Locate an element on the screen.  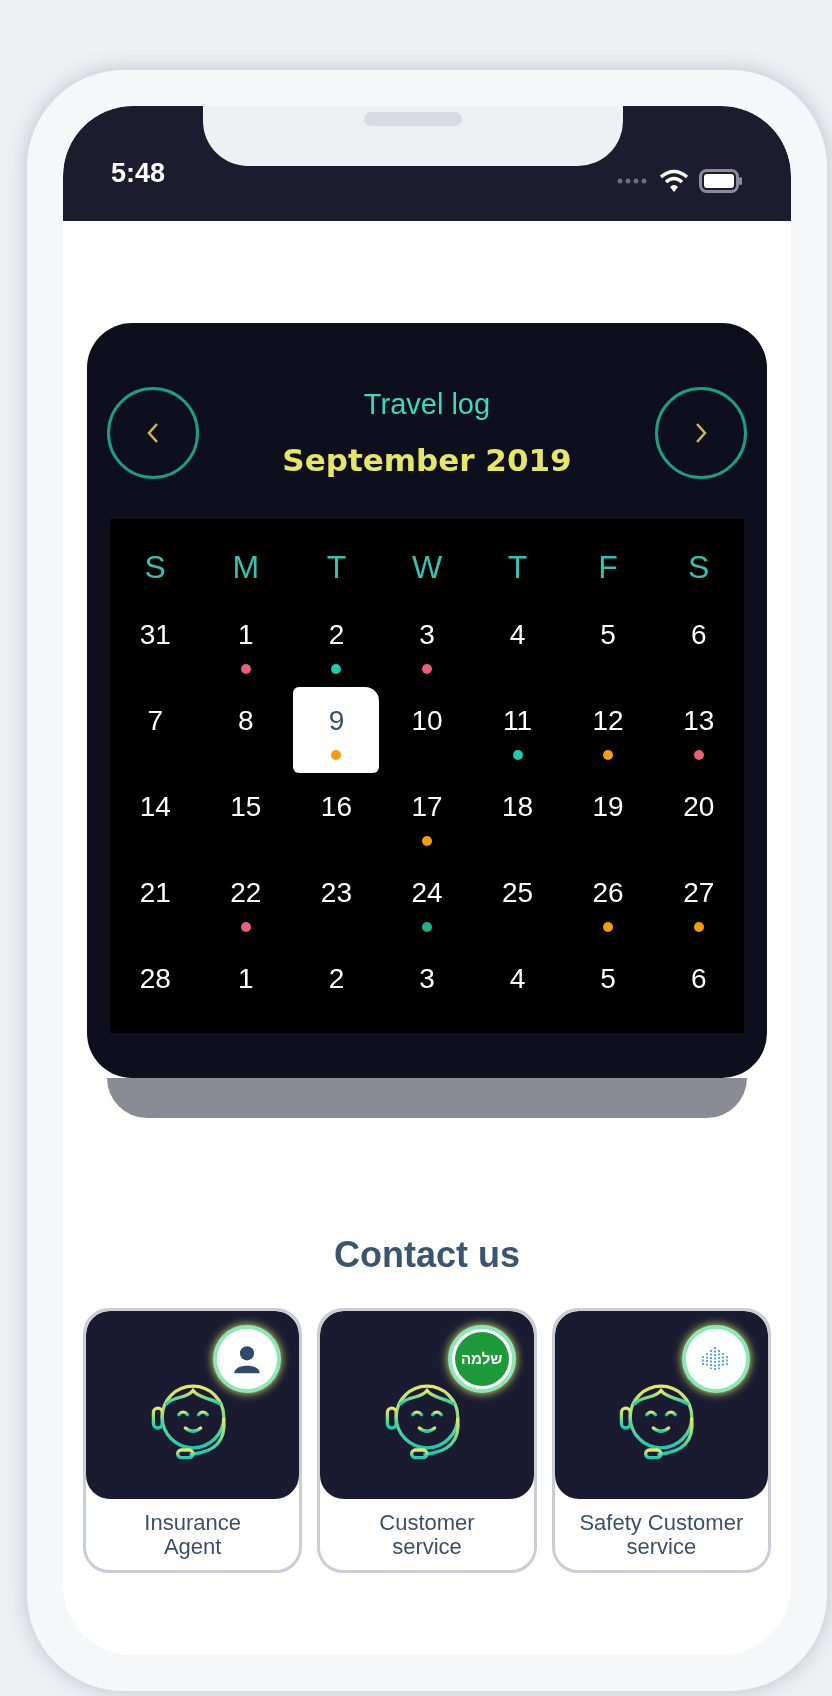
calendar-day: 27 is located at coordinates (698, 902).